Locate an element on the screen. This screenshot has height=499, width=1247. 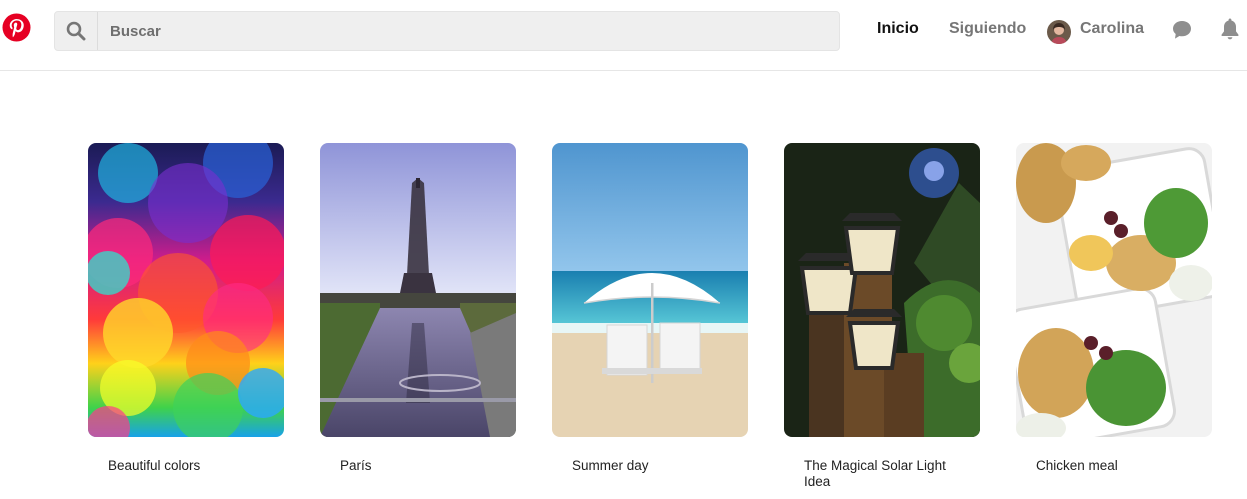
top-header: Inicio Siguiendo Carolina is located at coordinates (623, 35).